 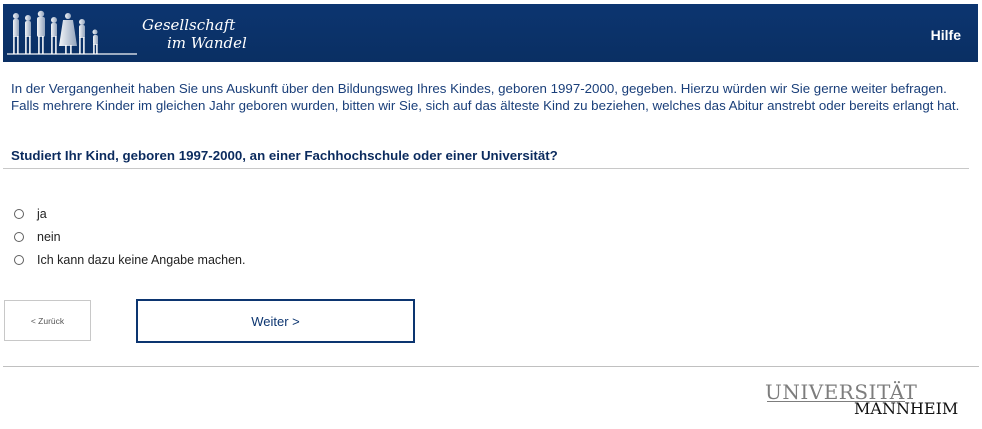 I want to click on next-button: Weiter >, so click(x=275, y=321).